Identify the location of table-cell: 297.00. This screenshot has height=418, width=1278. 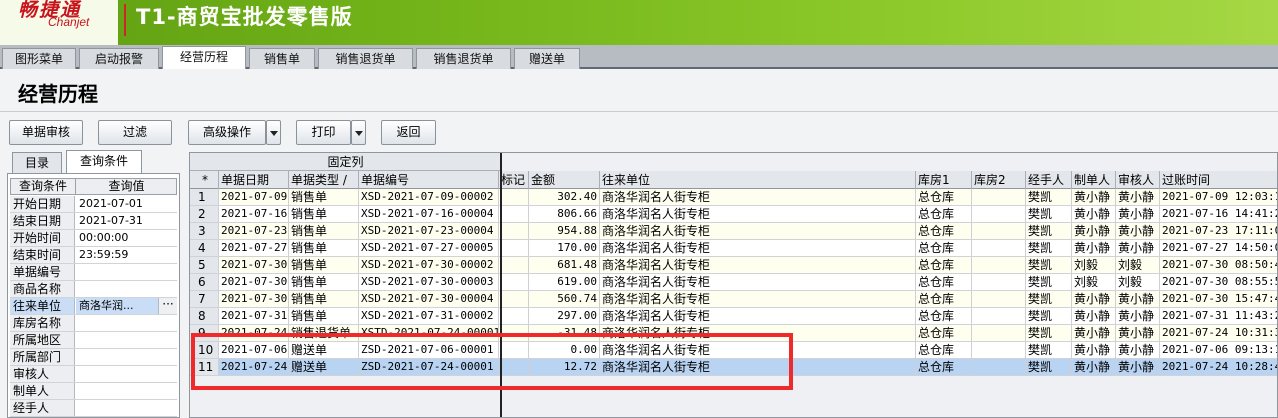
(564, 316).